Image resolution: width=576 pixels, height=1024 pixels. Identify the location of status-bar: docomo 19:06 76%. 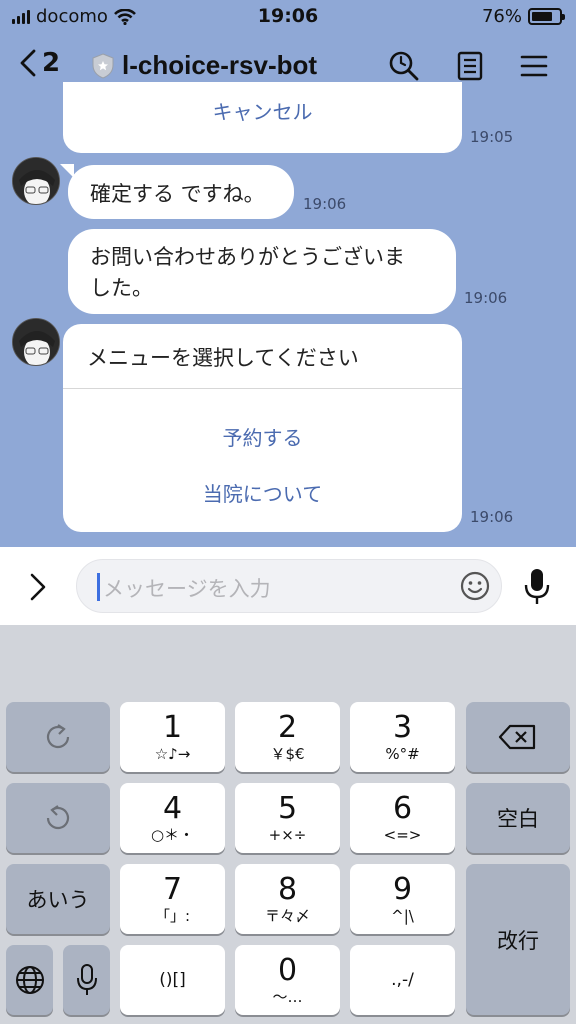
(288, 16).